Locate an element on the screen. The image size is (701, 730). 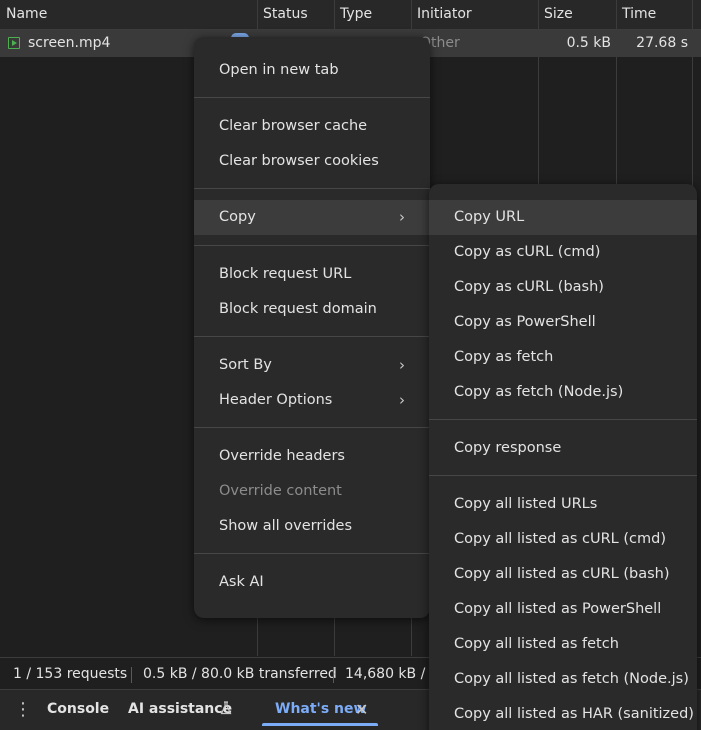
flask-icon is located at coordinates (226, 708).